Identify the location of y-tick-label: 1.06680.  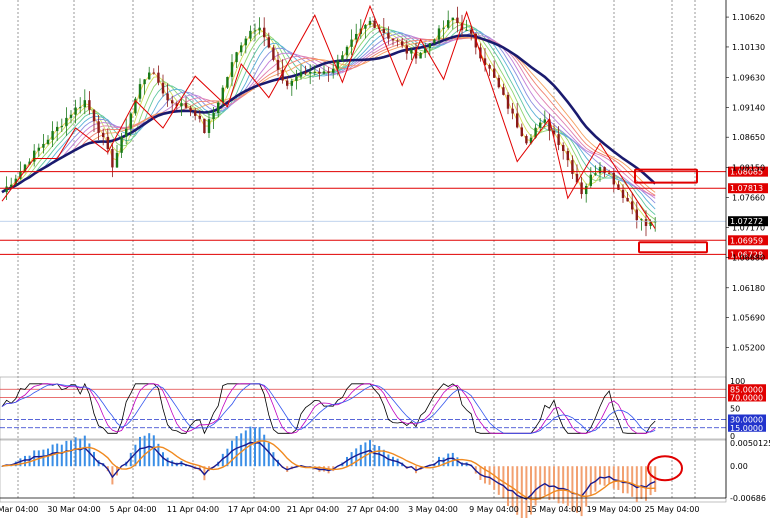
(748, 257).